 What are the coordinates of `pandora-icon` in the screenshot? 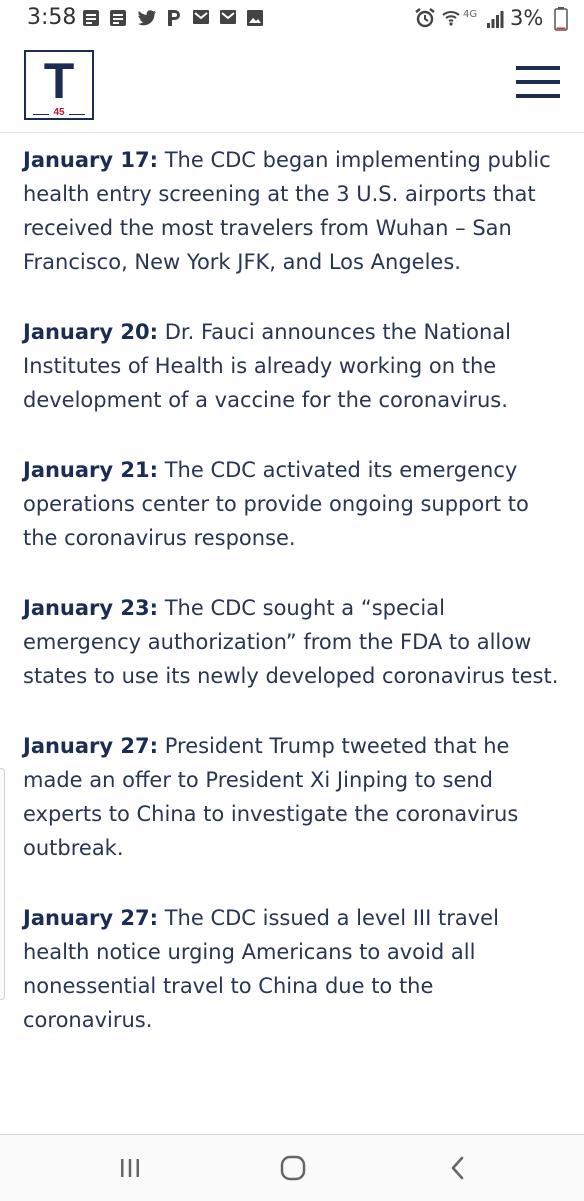 It's located at (174, 18).